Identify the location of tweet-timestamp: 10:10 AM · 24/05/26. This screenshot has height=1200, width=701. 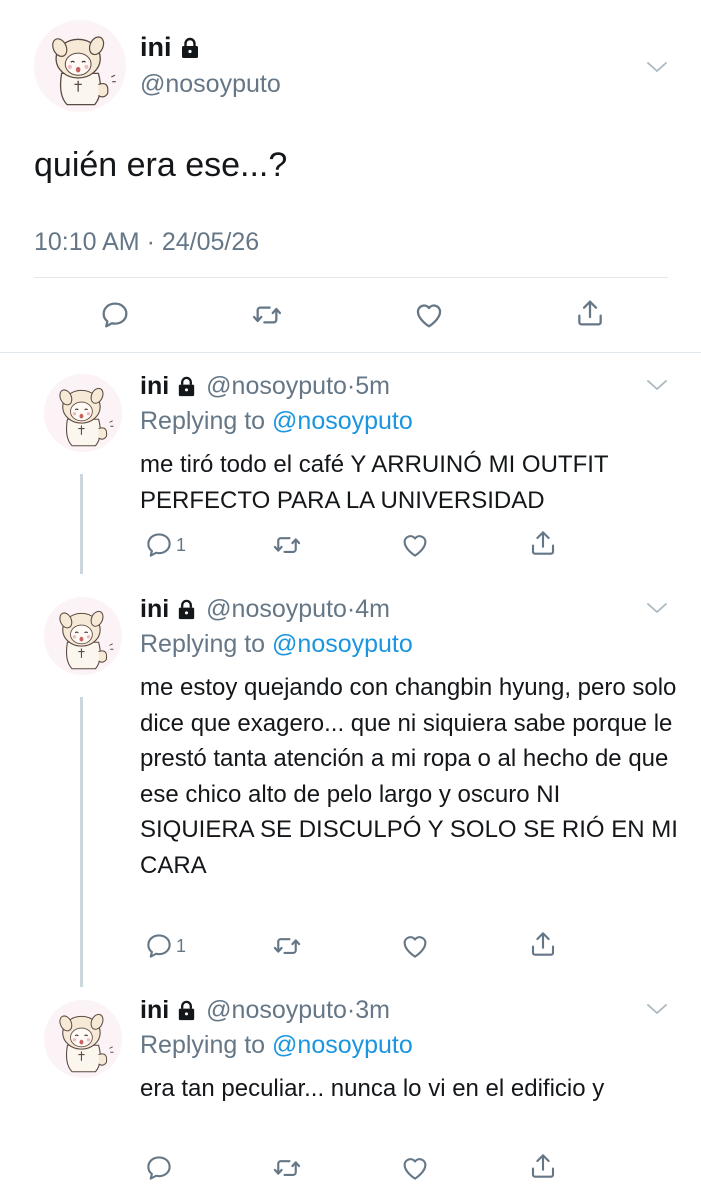
(146, 242).